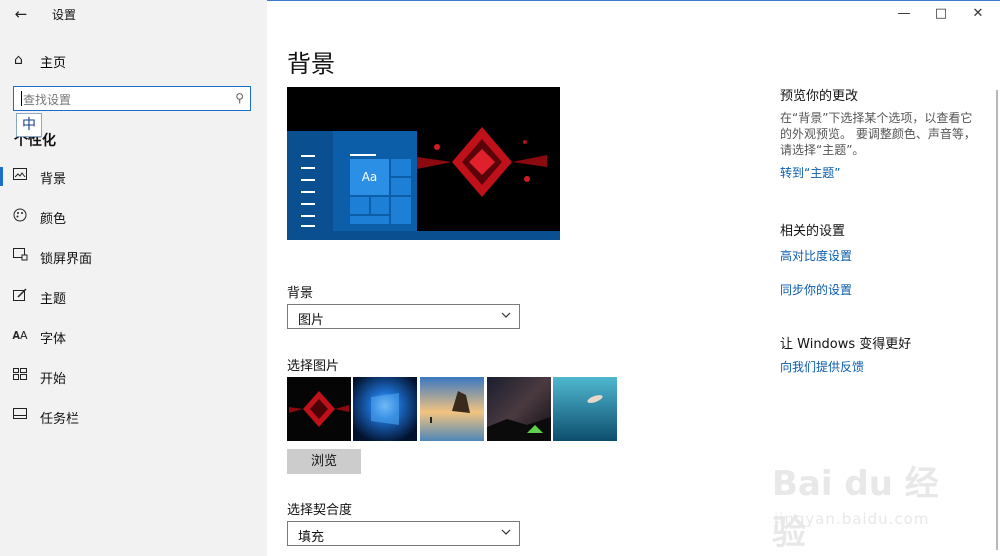 Image resolution: width=1000 pixels, height=556 pixels. Describe the element at coordinates (20, 256) in the screenshot. I see `lock-screen-icon` at that location.